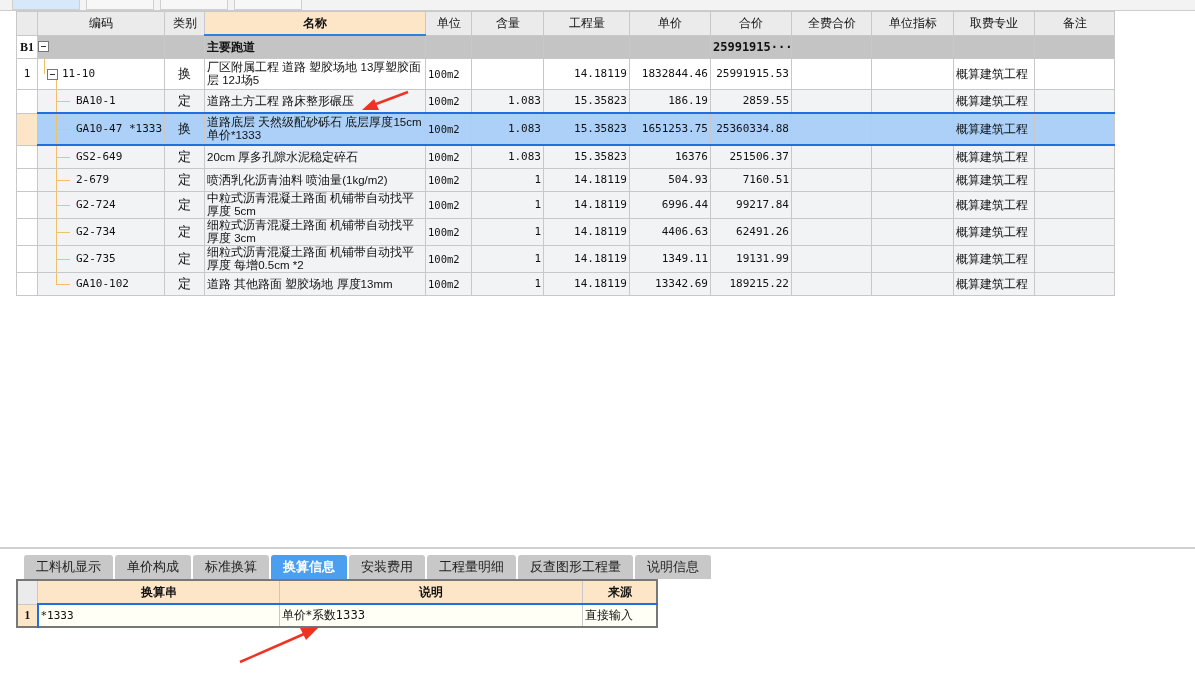 This screenshot has height=683, width=1195. I want to click on table-cell: 186.19, so click(688, 100).